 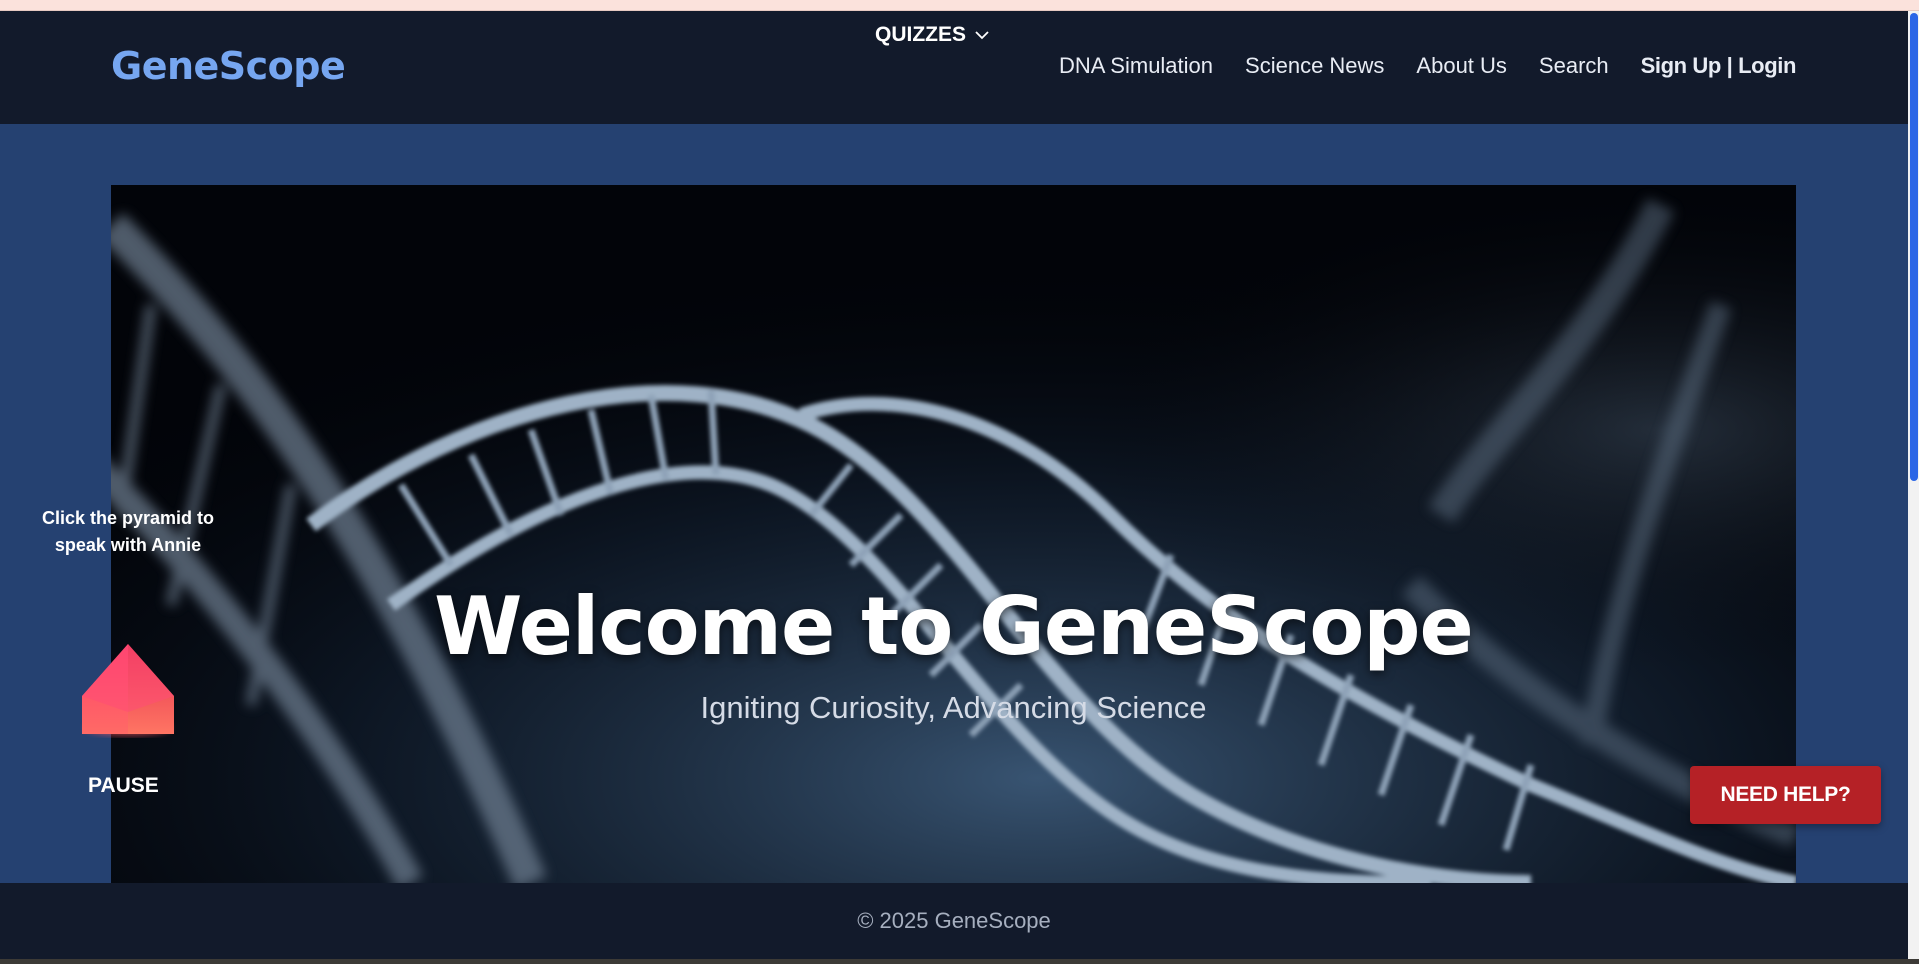 I want to click on pause-button: PAUSE, so click(x=123, y=786).